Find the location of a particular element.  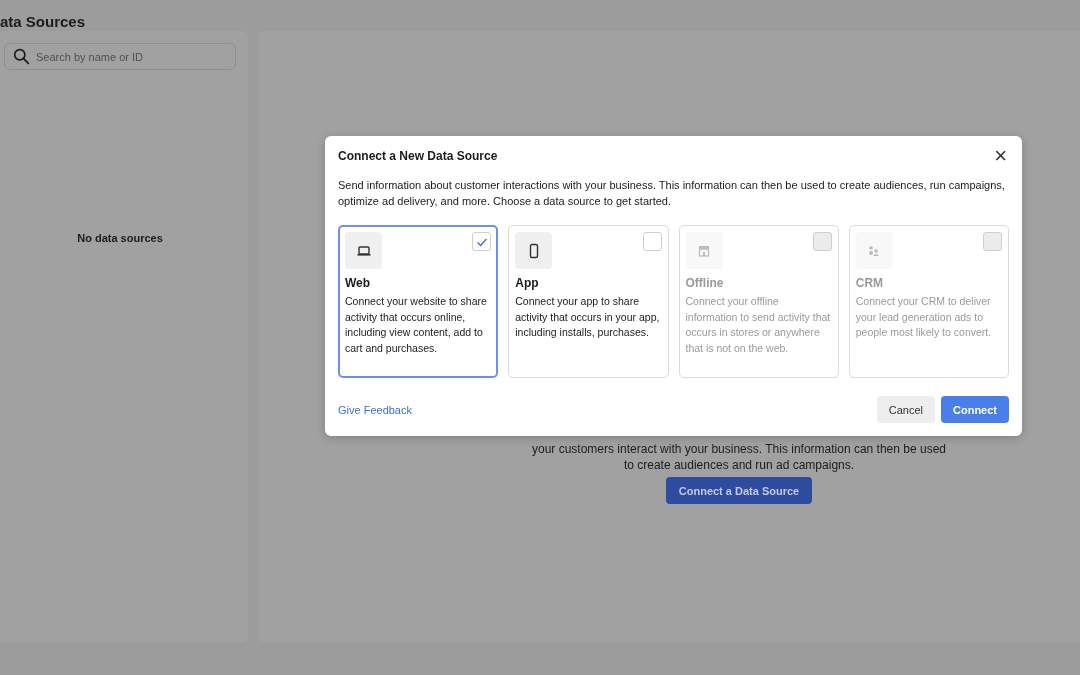

empty-state-text: No data sources is located at coordinates (120, 238).